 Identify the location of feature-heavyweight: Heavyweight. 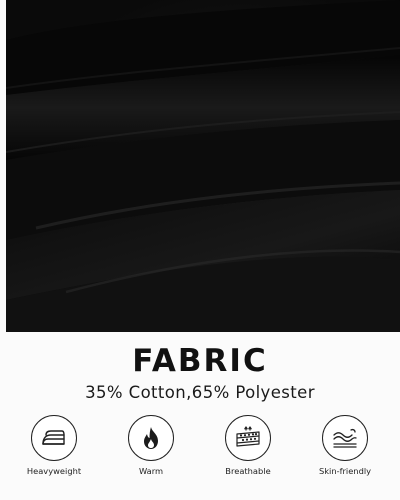
(54, 449).